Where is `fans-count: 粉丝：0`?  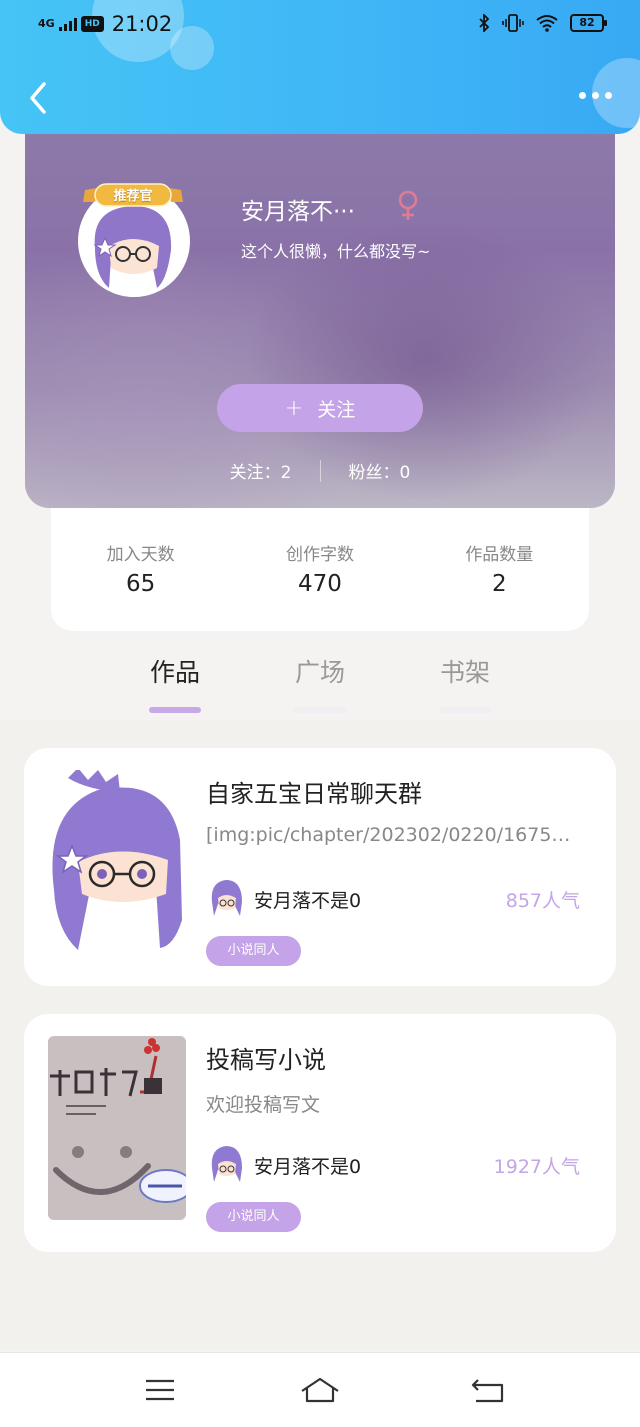 fans-count: 粉丝：0 is located at coordinates (380, 470).